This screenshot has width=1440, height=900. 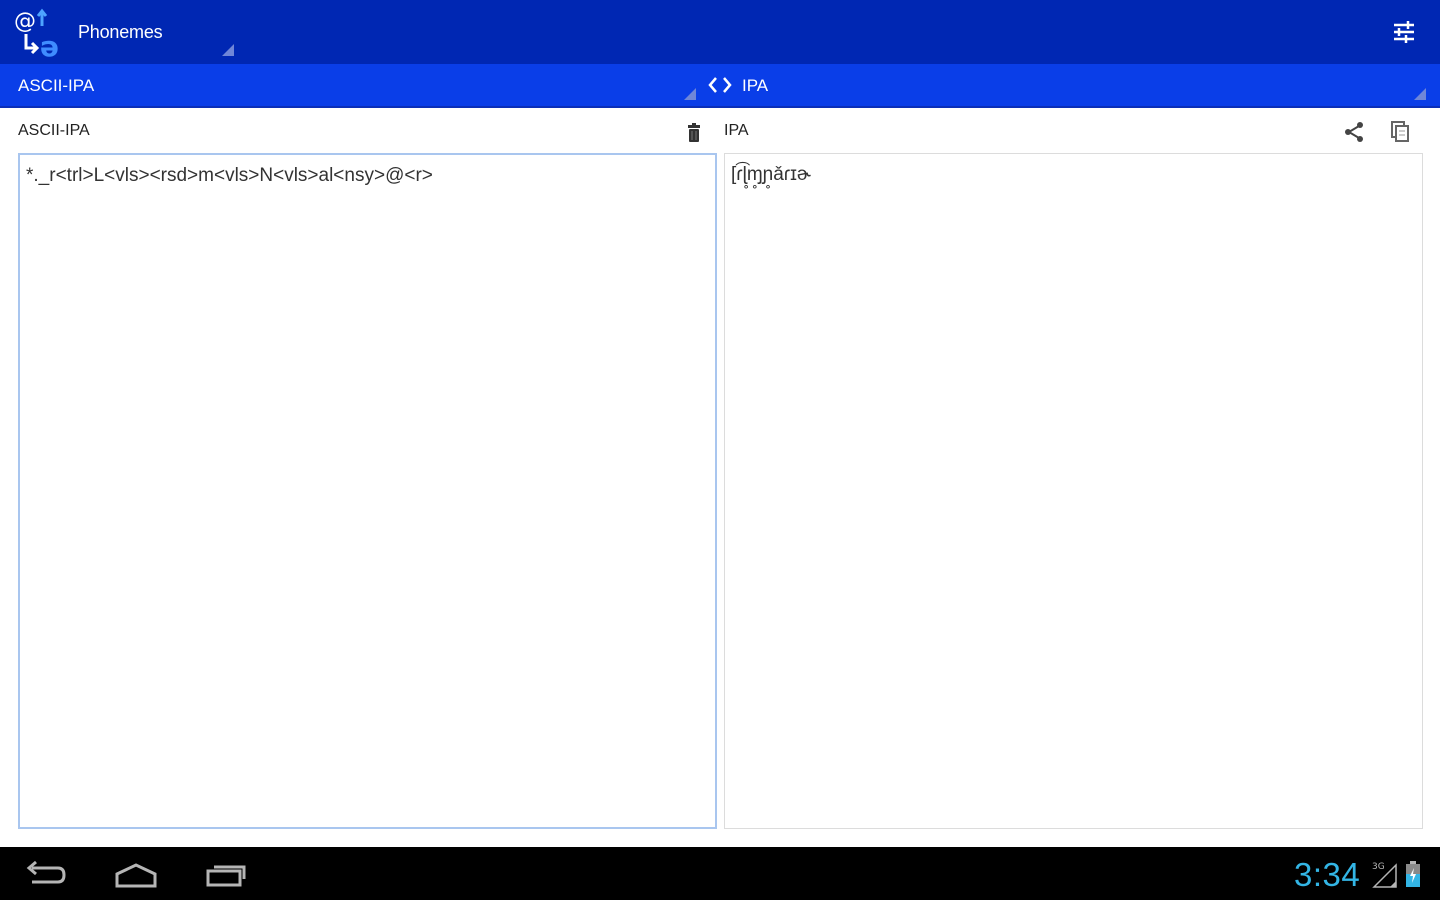 What do you see at coordinates (720, 32) in the screenshot?
I see `action-bar: @ ə Phonemes` at bounding box center [720, 32].